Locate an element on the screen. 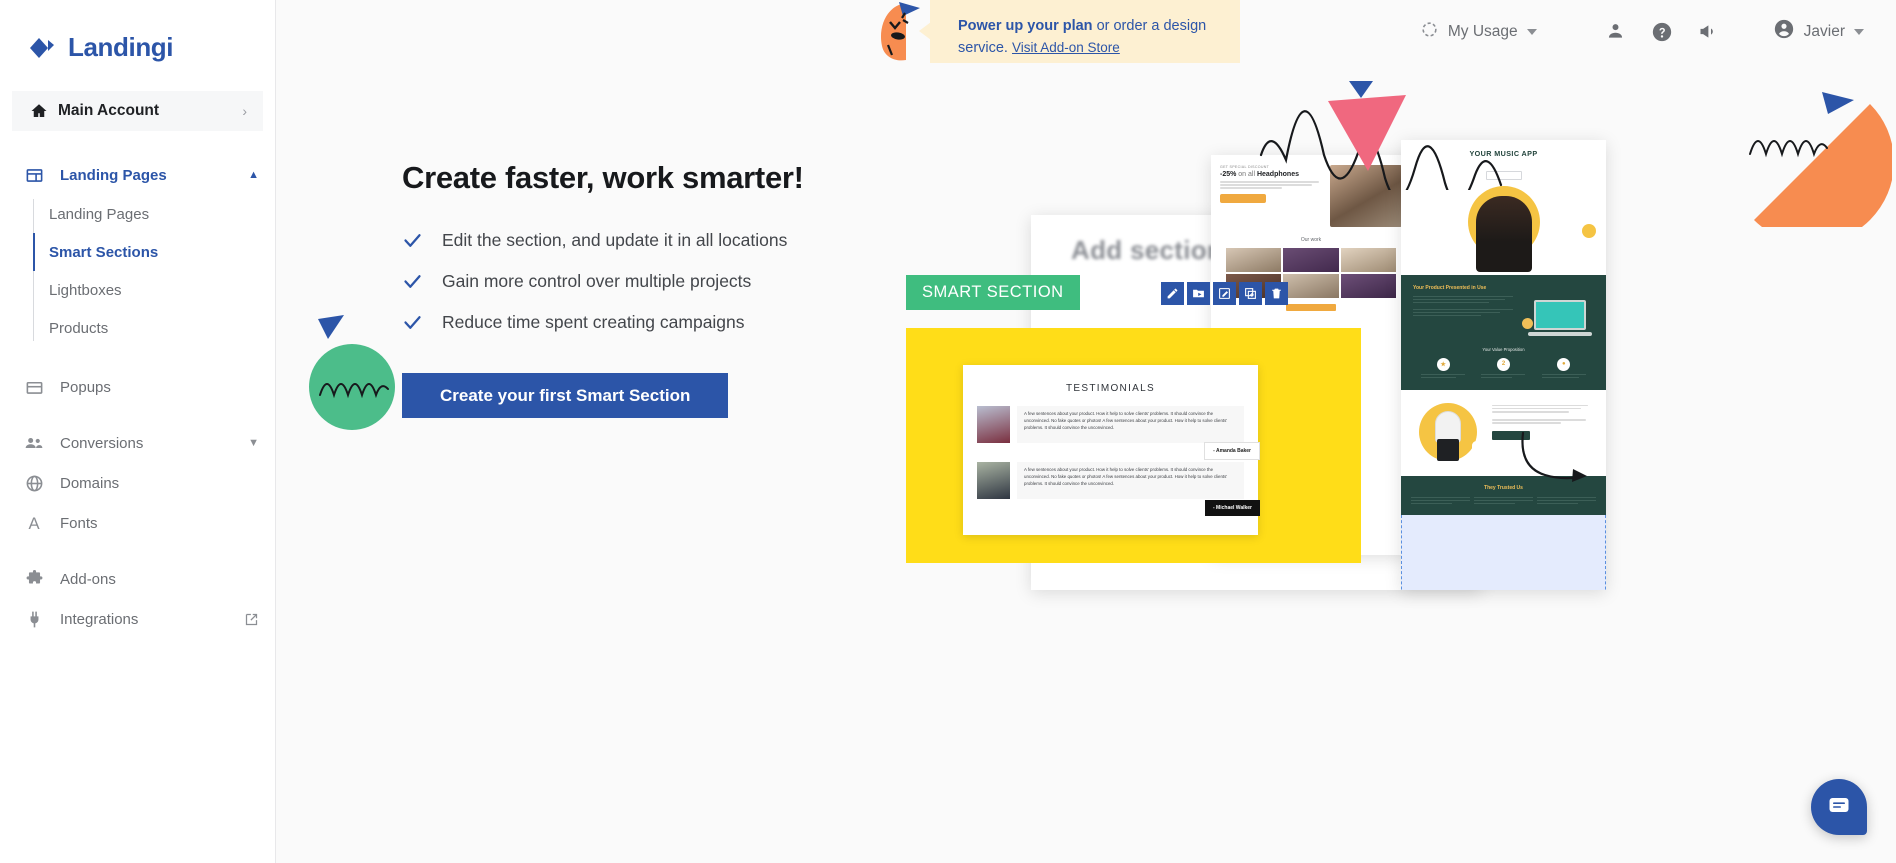 The image size is (1896, 863). edit-box-icon is located at coordinates (1224, 293).